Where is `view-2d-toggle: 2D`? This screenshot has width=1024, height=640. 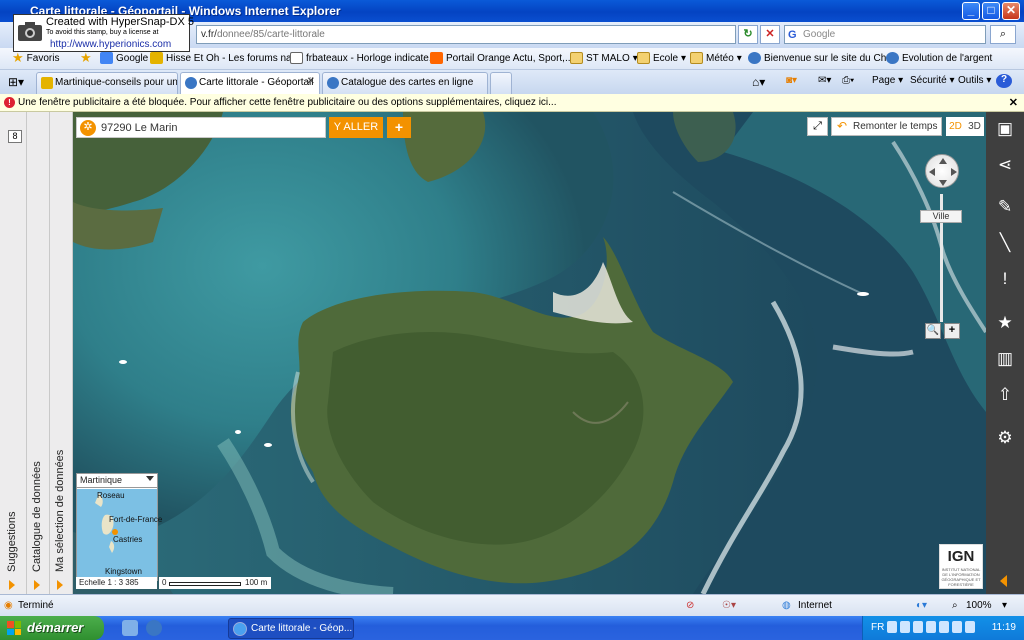 view-2d-toggle: 2D is located at coordinates (955, 126).